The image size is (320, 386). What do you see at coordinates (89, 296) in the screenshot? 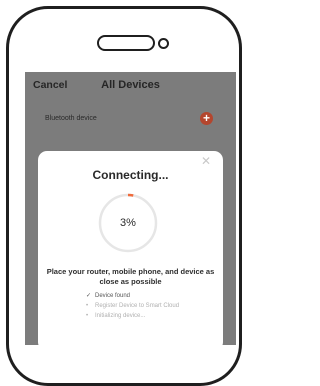
I see `check-icon: ✓` at bounding box center [89, 296].